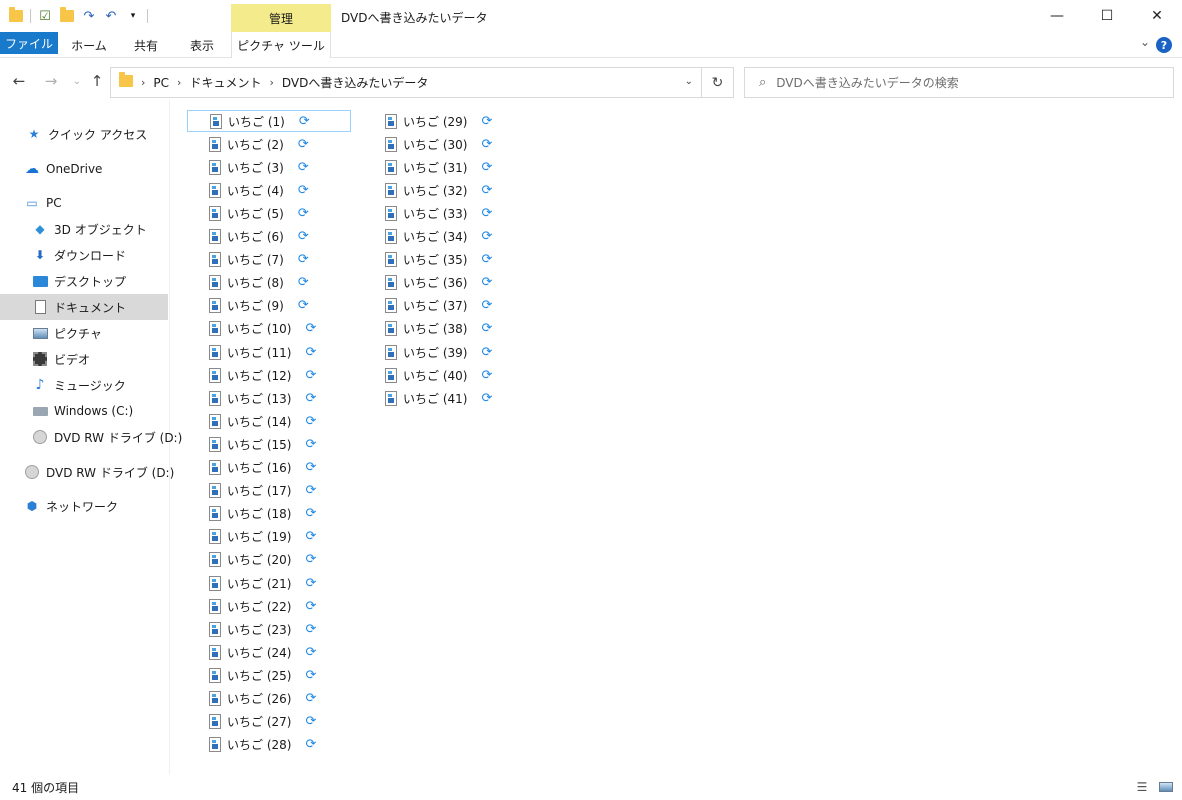  I want to click on file-name: いちご (21), so click(259, 583).